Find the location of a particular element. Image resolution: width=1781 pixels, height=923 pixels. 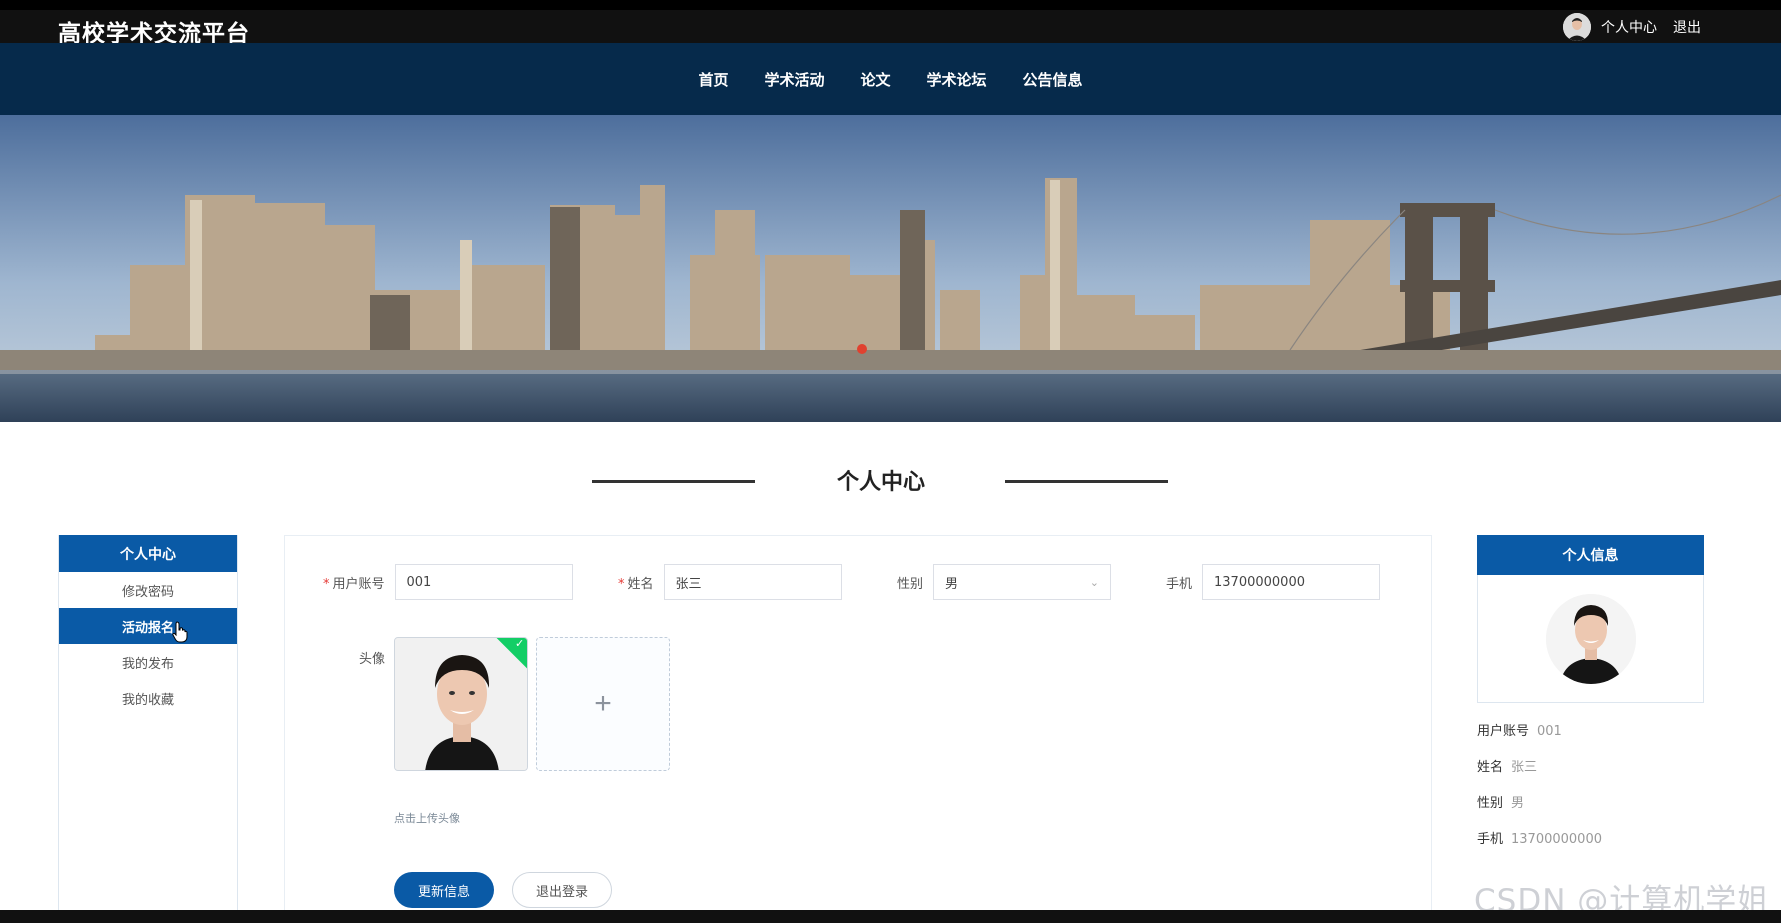

main-nav: 首页 学术活动 论文 学术论坛 公告信息 is located at coordinates (890, 79).